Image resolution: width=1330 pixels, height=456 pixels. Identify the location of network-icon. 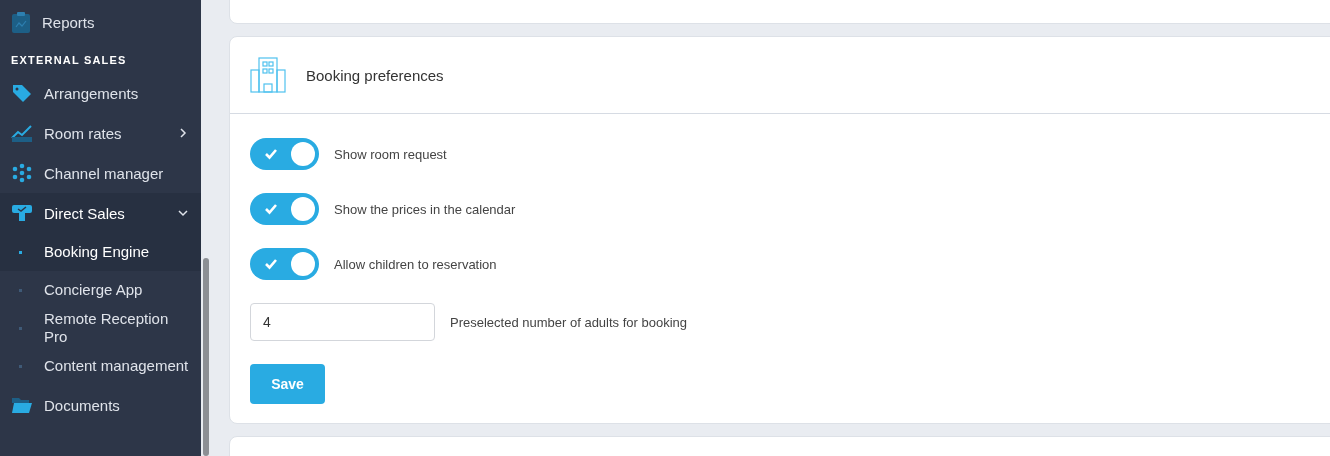
(22, 173).